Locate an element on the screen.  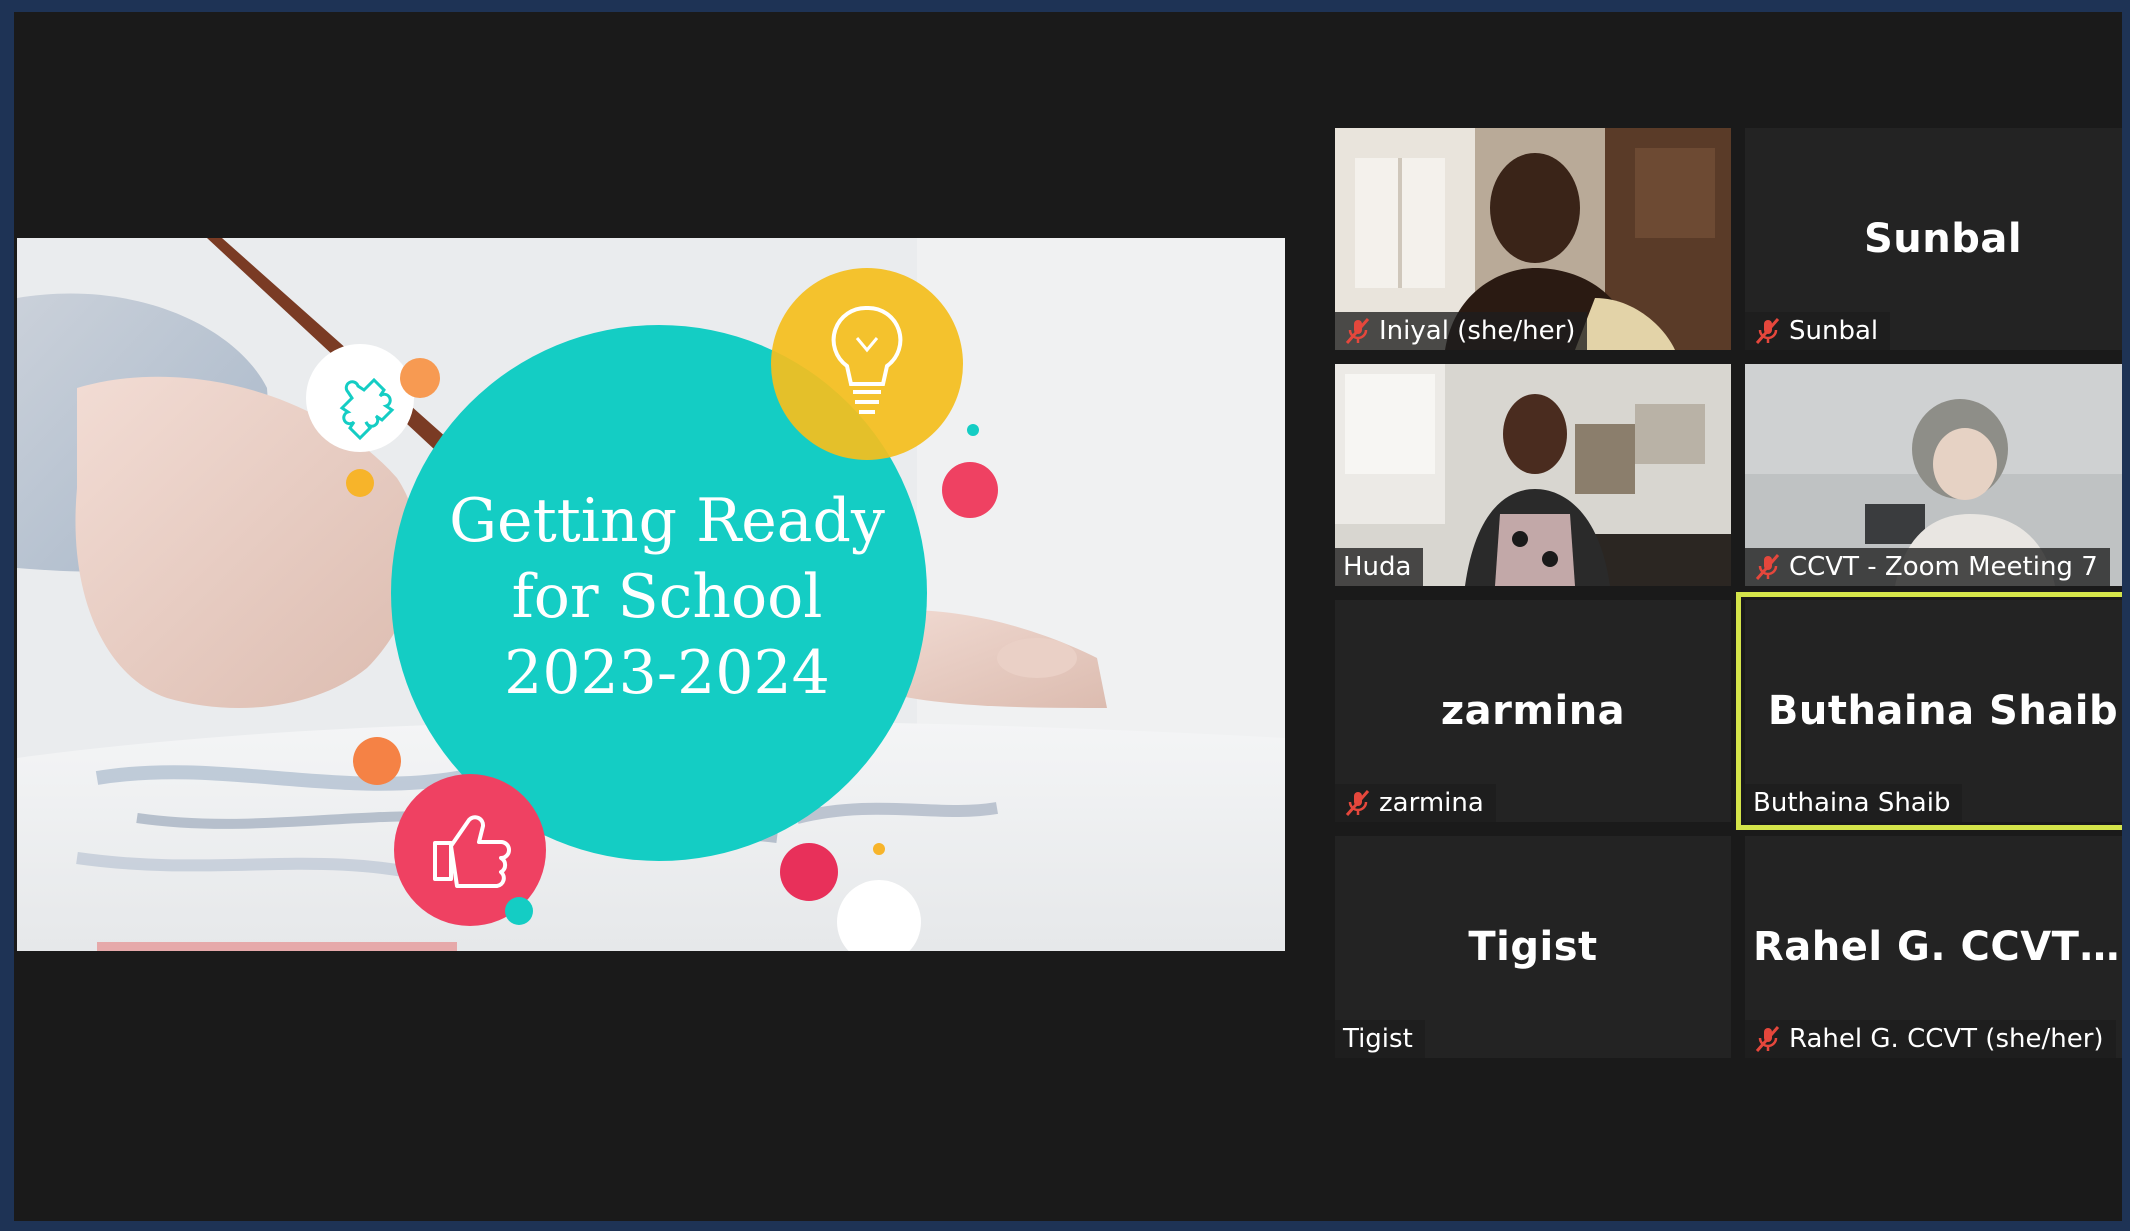
participant-name: Iniyal (she/her) is located at coordinates (1477, 331).